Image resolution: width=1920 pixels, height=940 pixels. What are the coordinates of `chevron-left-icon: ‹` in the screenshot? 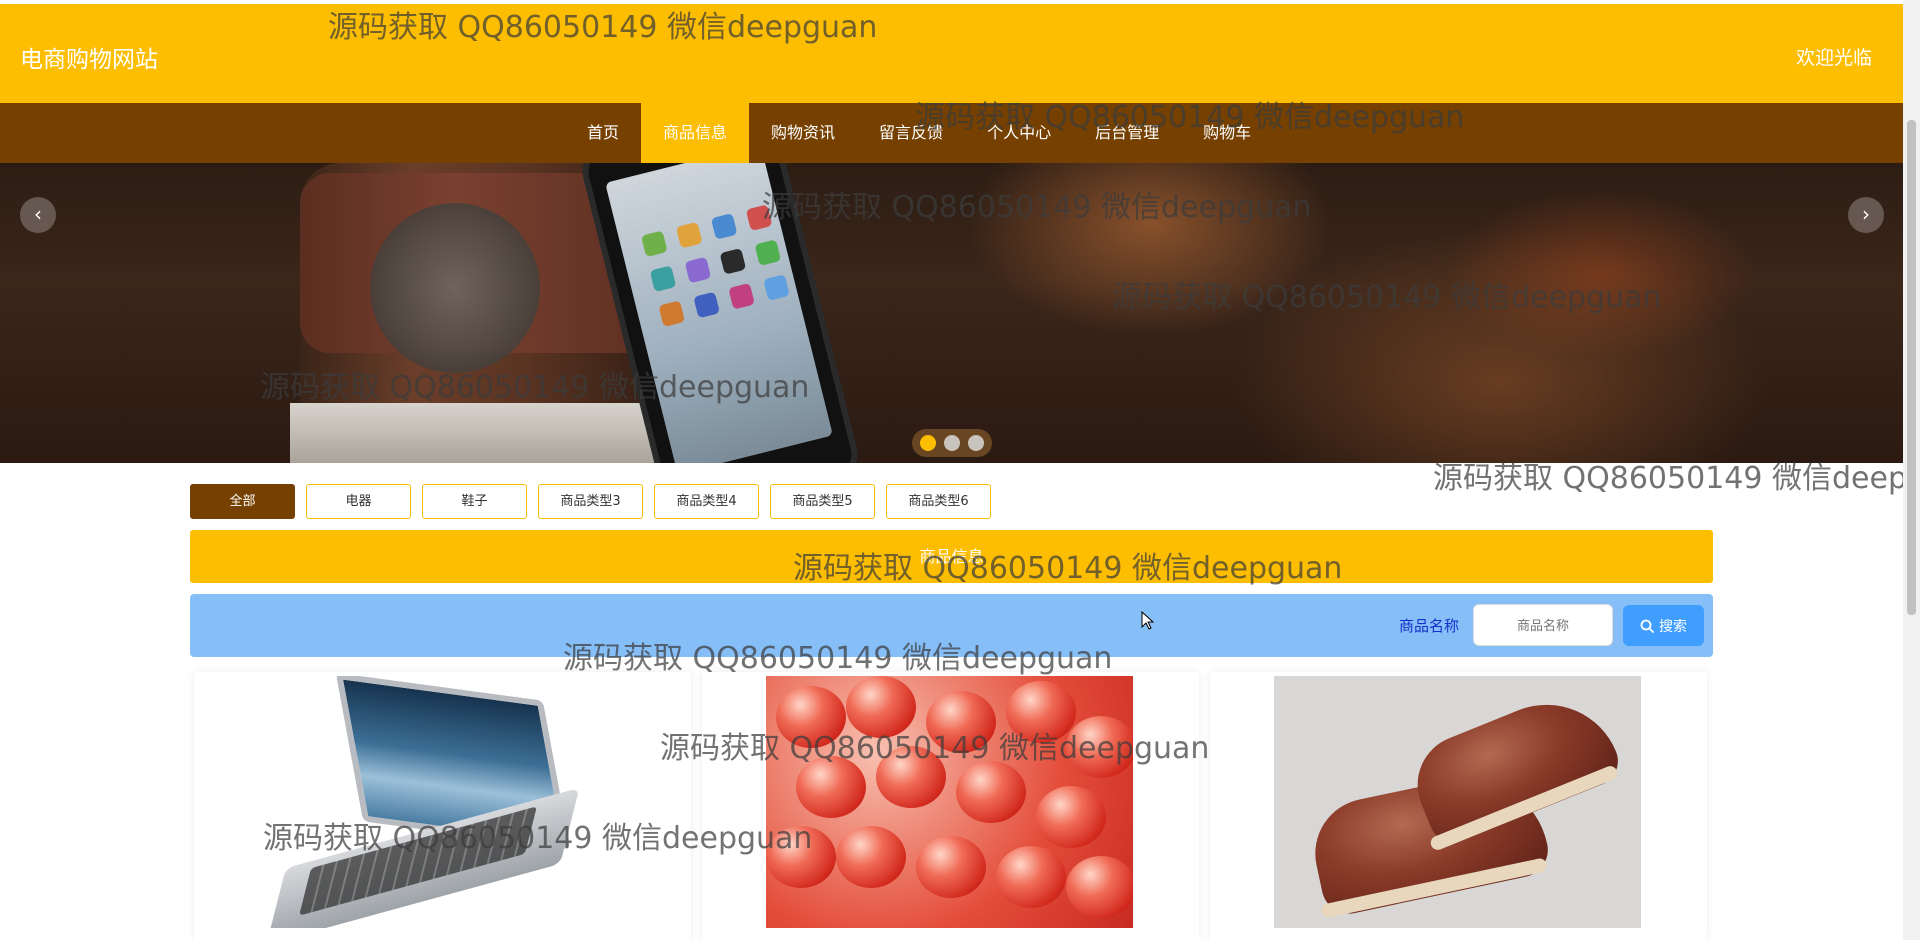 It's located at (38, 214).